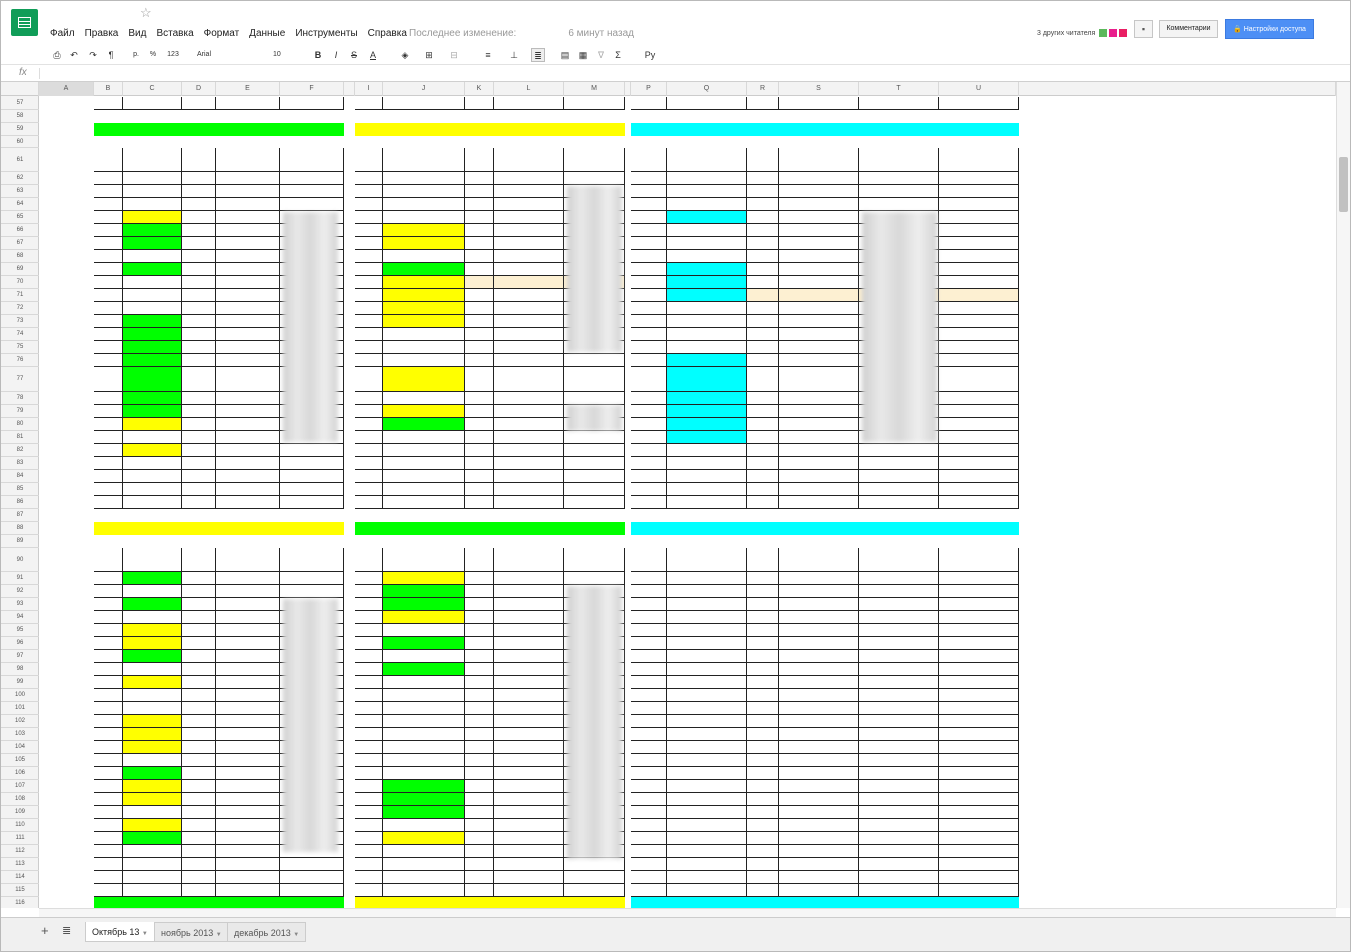 The image size is (1351, 952). Describe the element at coordinates (20, 129) in the screenshot. I see `row-header: 59` at that location.